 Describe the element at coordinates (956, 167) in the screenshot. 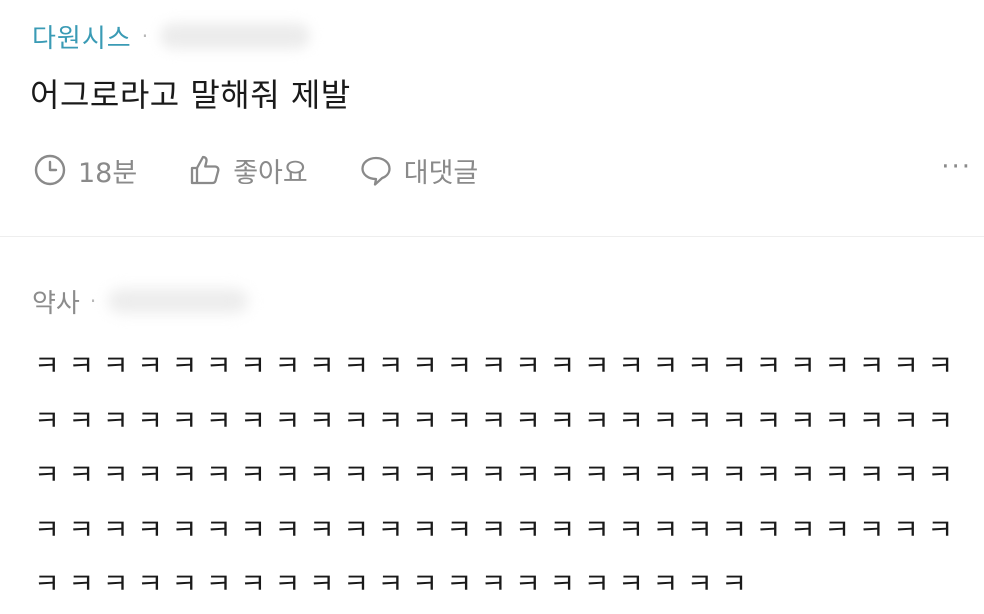

I see `more-icon: ···` at that location.